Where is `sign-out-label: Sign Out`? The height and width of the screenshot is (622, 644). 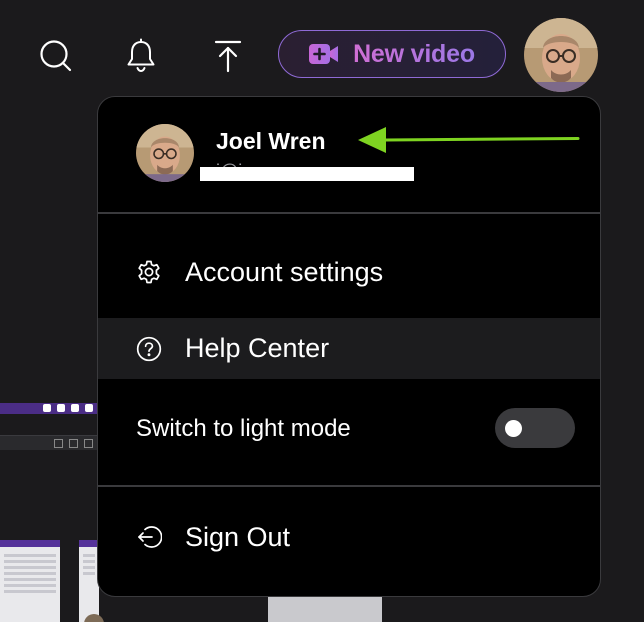
sign-out-label: Sign Out is located at coordinates (238, 536).